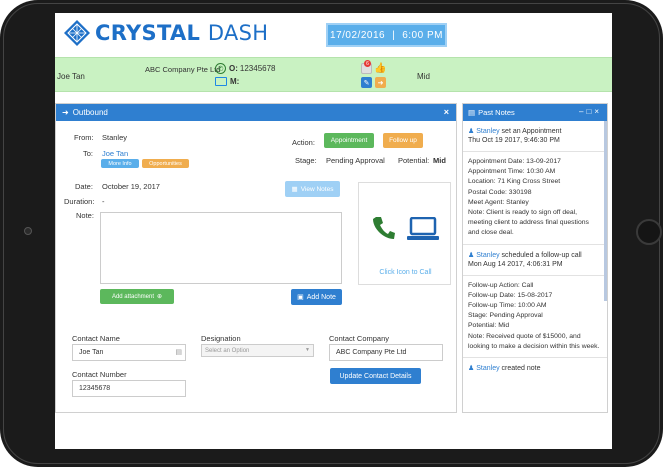  What do you see at coordinates (376, 75) in the screenshot?
I see `quick-actions: 6 👍 ✎ ➜` at bounding box center [376, 75].